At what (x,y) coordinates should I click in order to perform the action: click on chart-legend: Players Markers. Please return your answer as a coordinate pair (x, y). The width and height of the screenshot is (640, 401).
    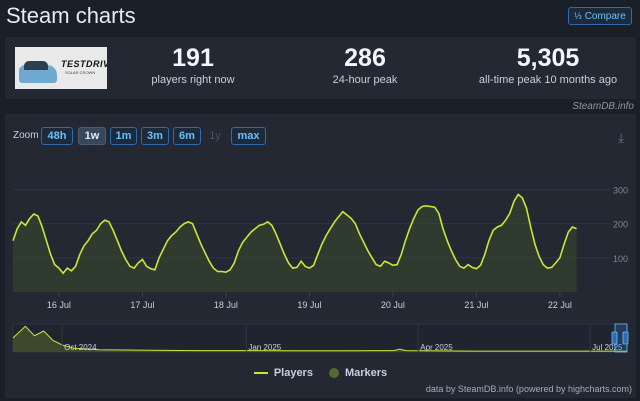
    Looking at the image, I should click on (320, 373).